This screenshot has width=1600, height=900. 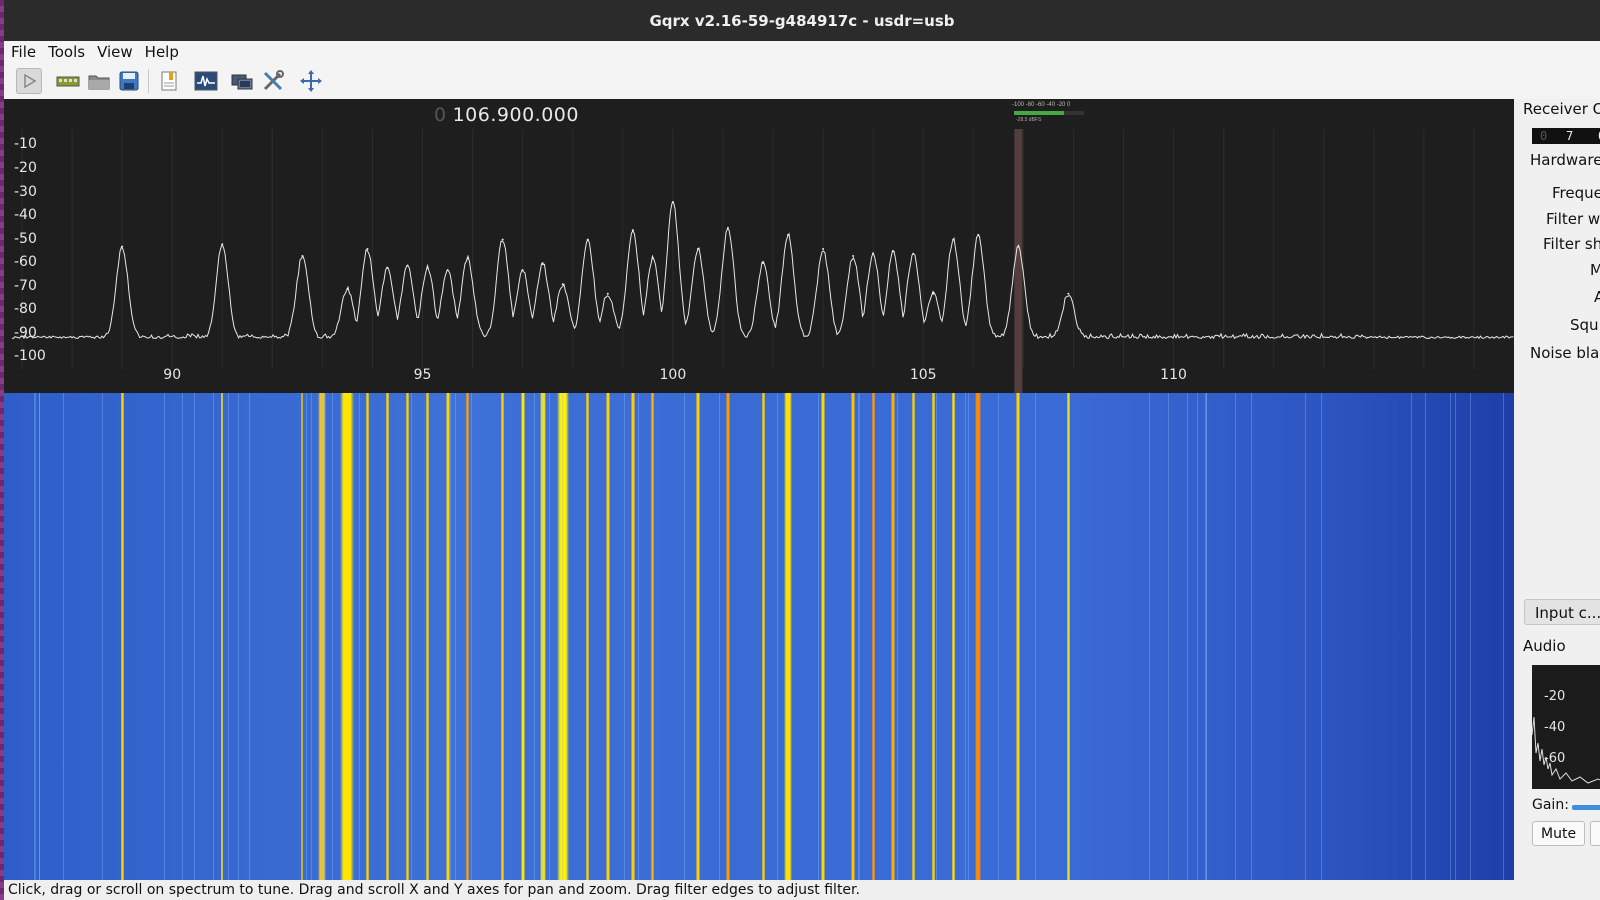 I want to click on save-button, so click(x=129, y=81).